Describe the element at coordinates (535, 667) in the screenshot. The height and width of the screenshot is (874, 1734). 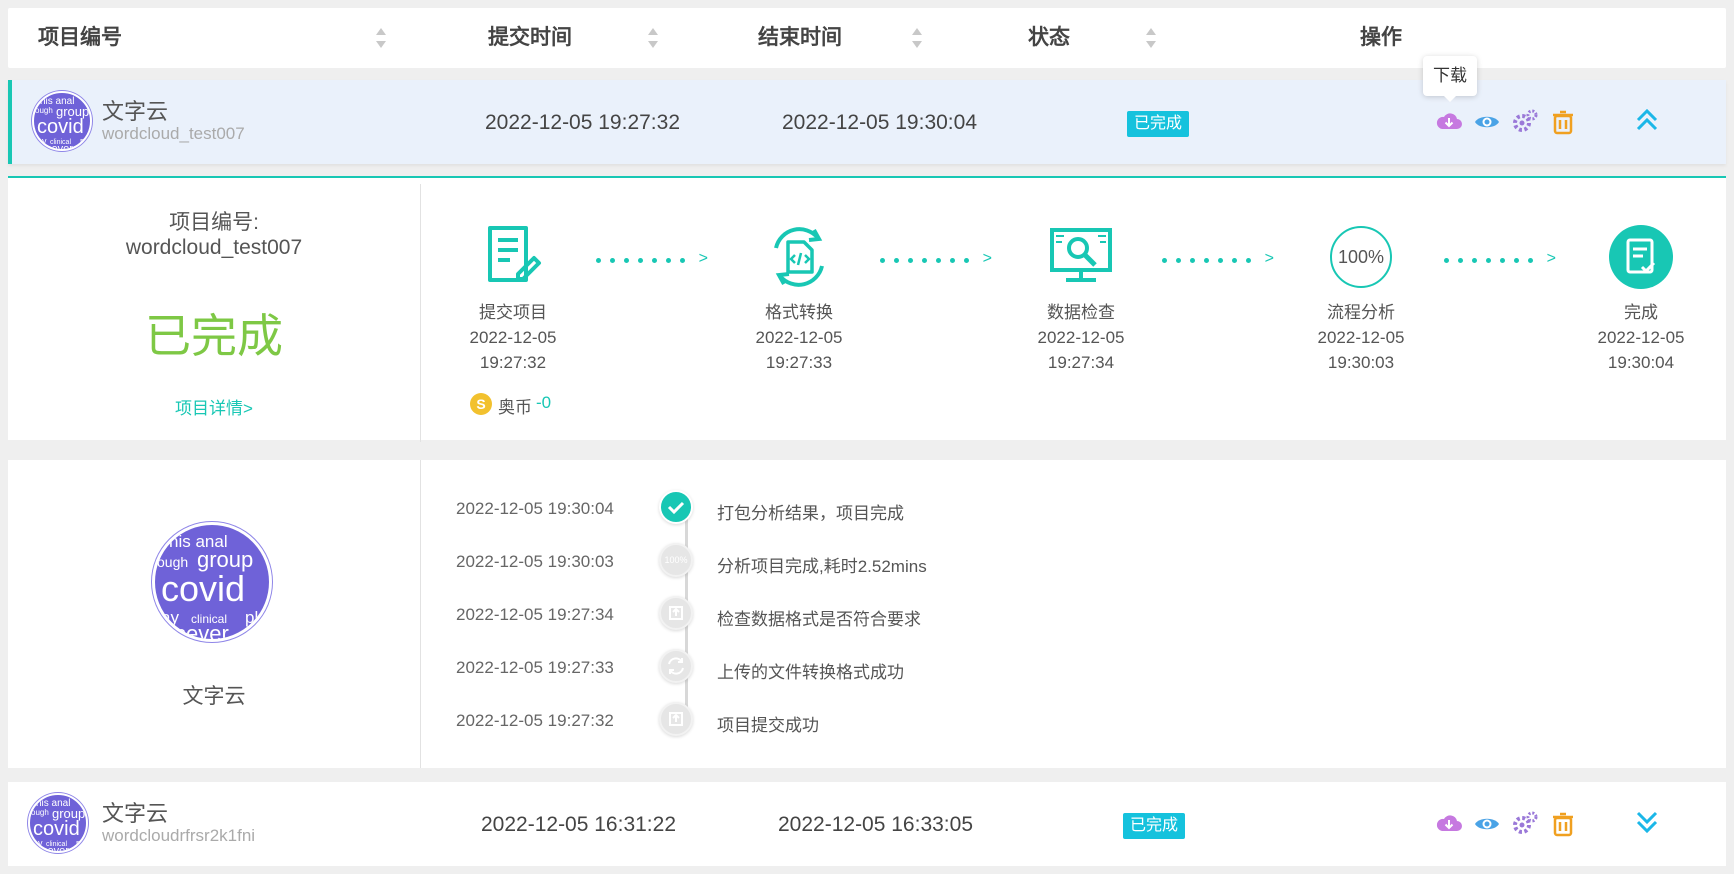
I see `log-time: 2022-12-05 19:27:33` at that location.